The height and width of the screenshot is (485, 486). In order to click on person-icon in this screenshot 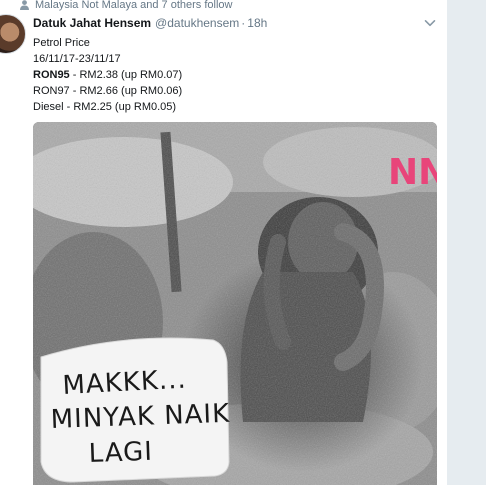, I will do `click(24, 5)`.